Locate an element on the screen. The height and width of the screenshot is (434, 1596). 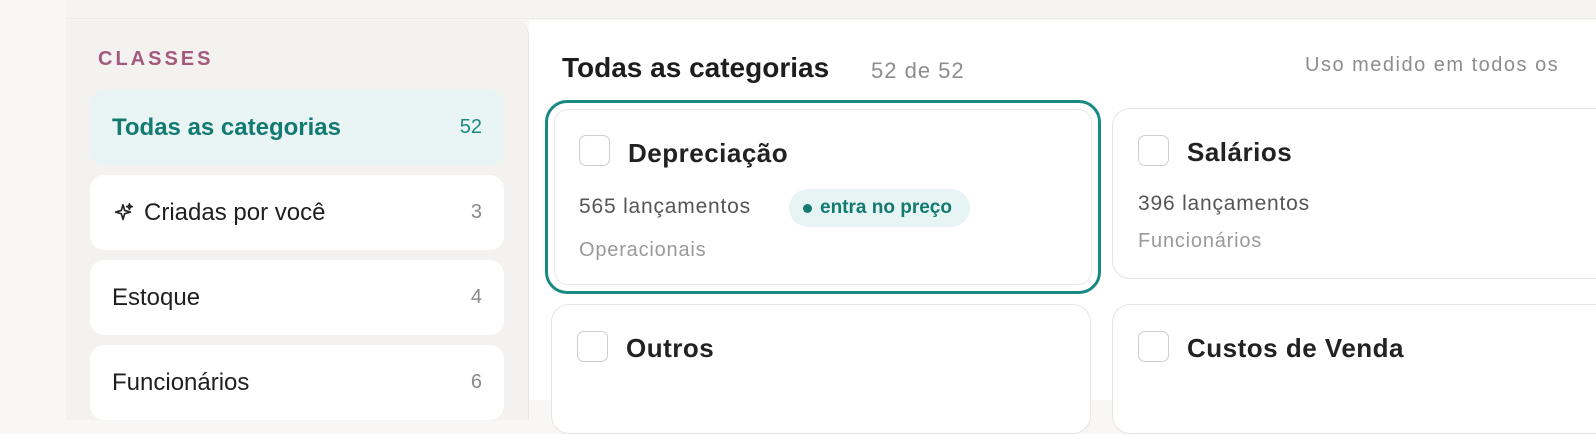
card-title: Depreciação is located at coordinates (708, 153).